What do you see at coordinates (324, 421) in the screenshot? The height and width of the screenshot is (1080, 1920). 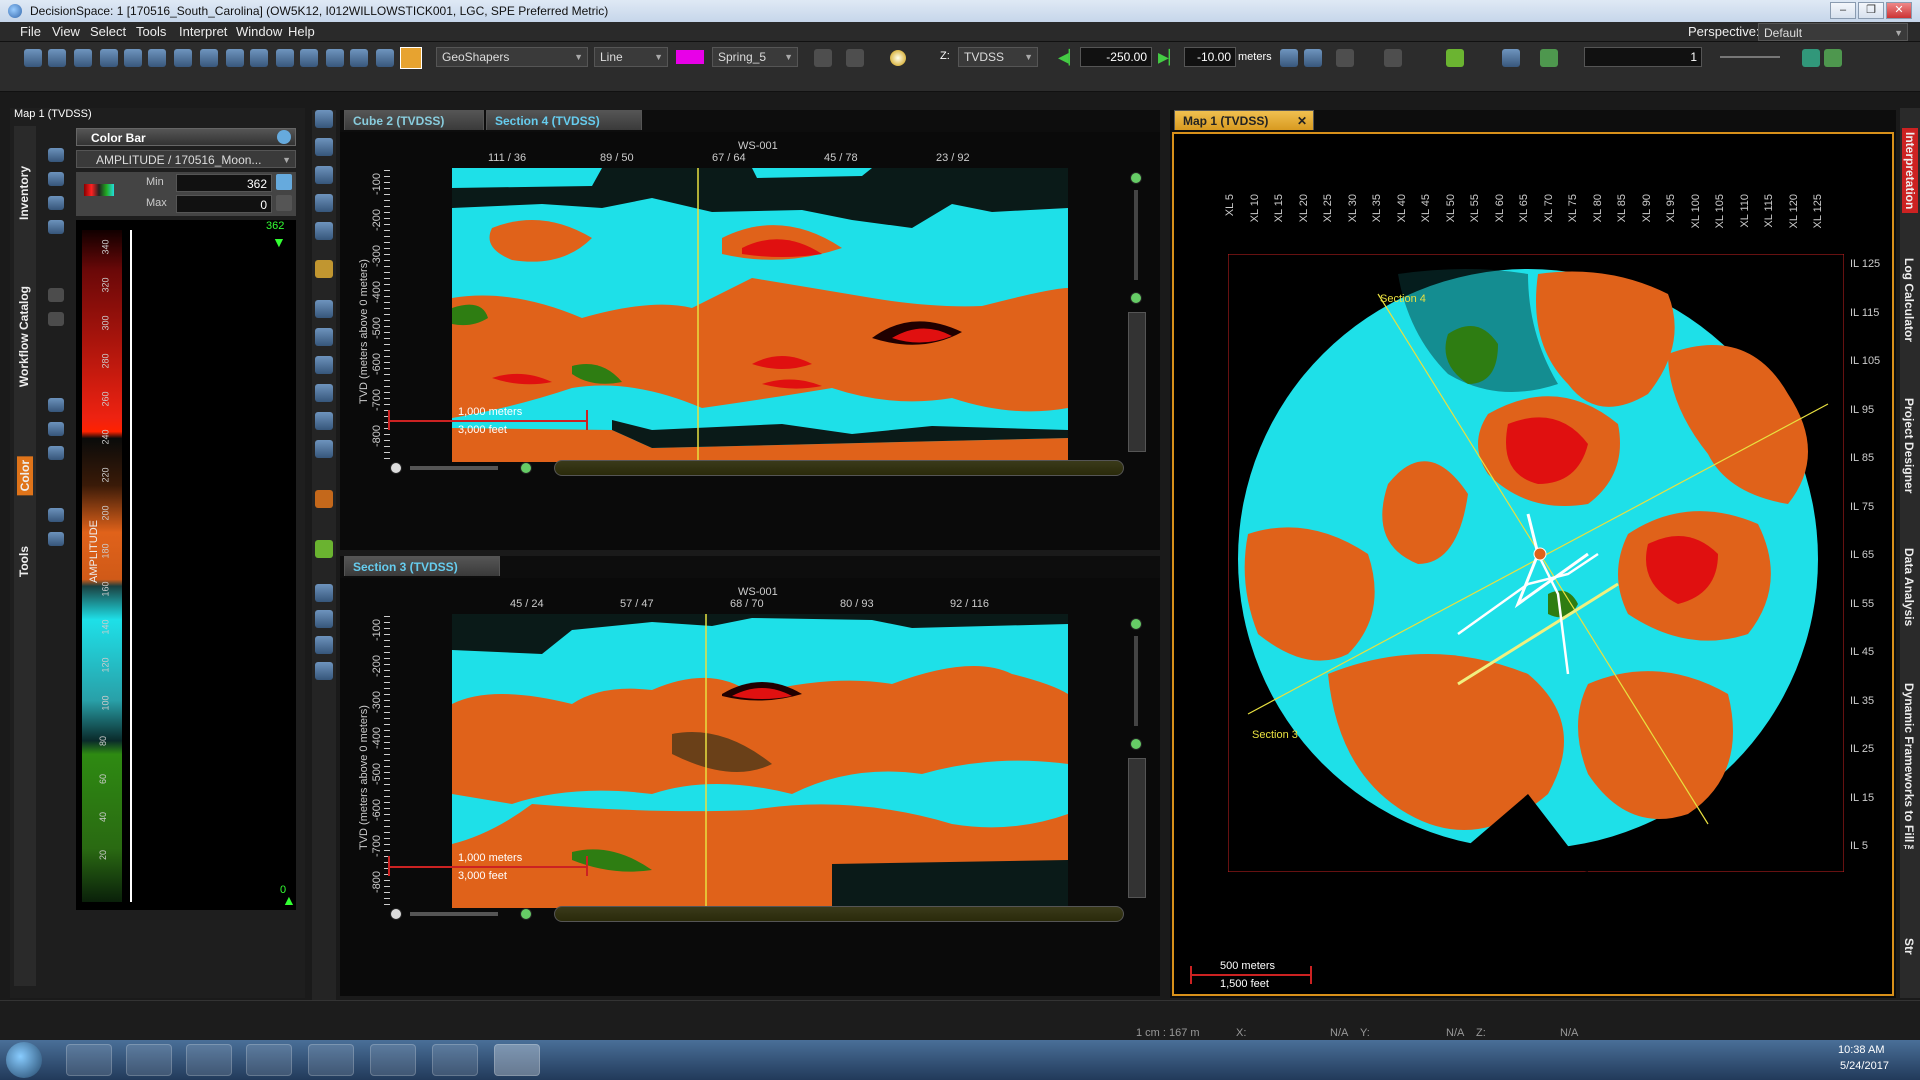 I see `layers-icon` at bounding box center [324, 421].